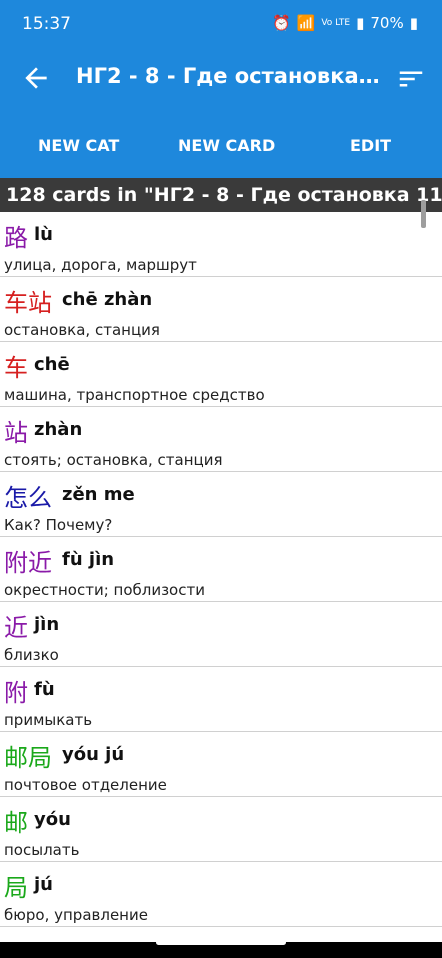 The width and height of the screenshot is (442, 958). I want to click on hanzi-text: 邮, so click(16, 823).